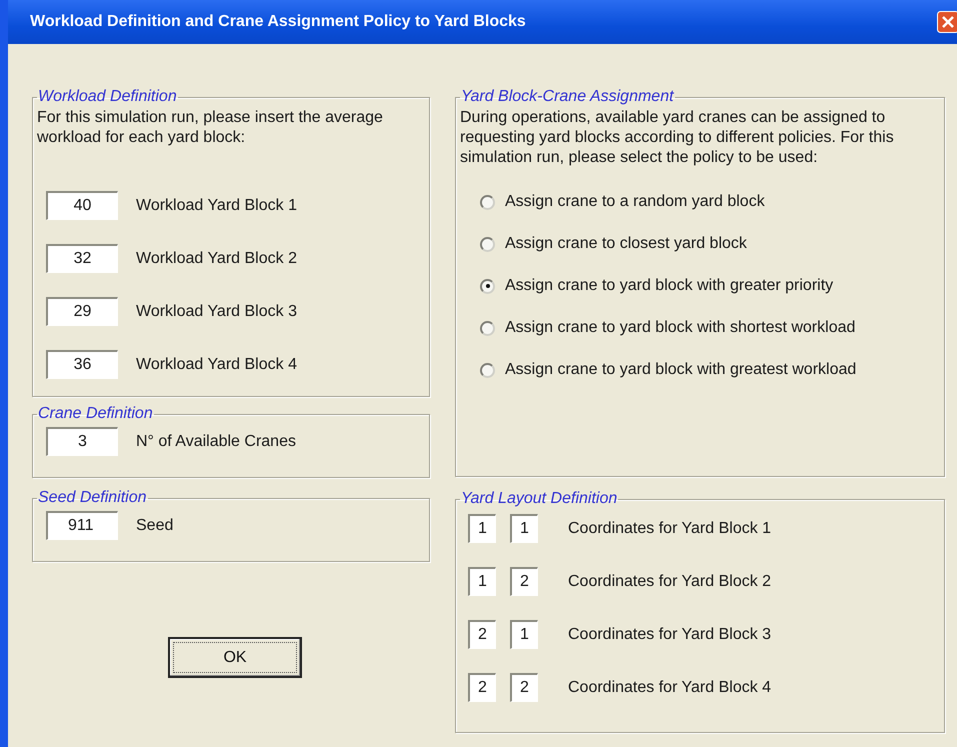  I want to click on input-field: 32, so click(82, 258).